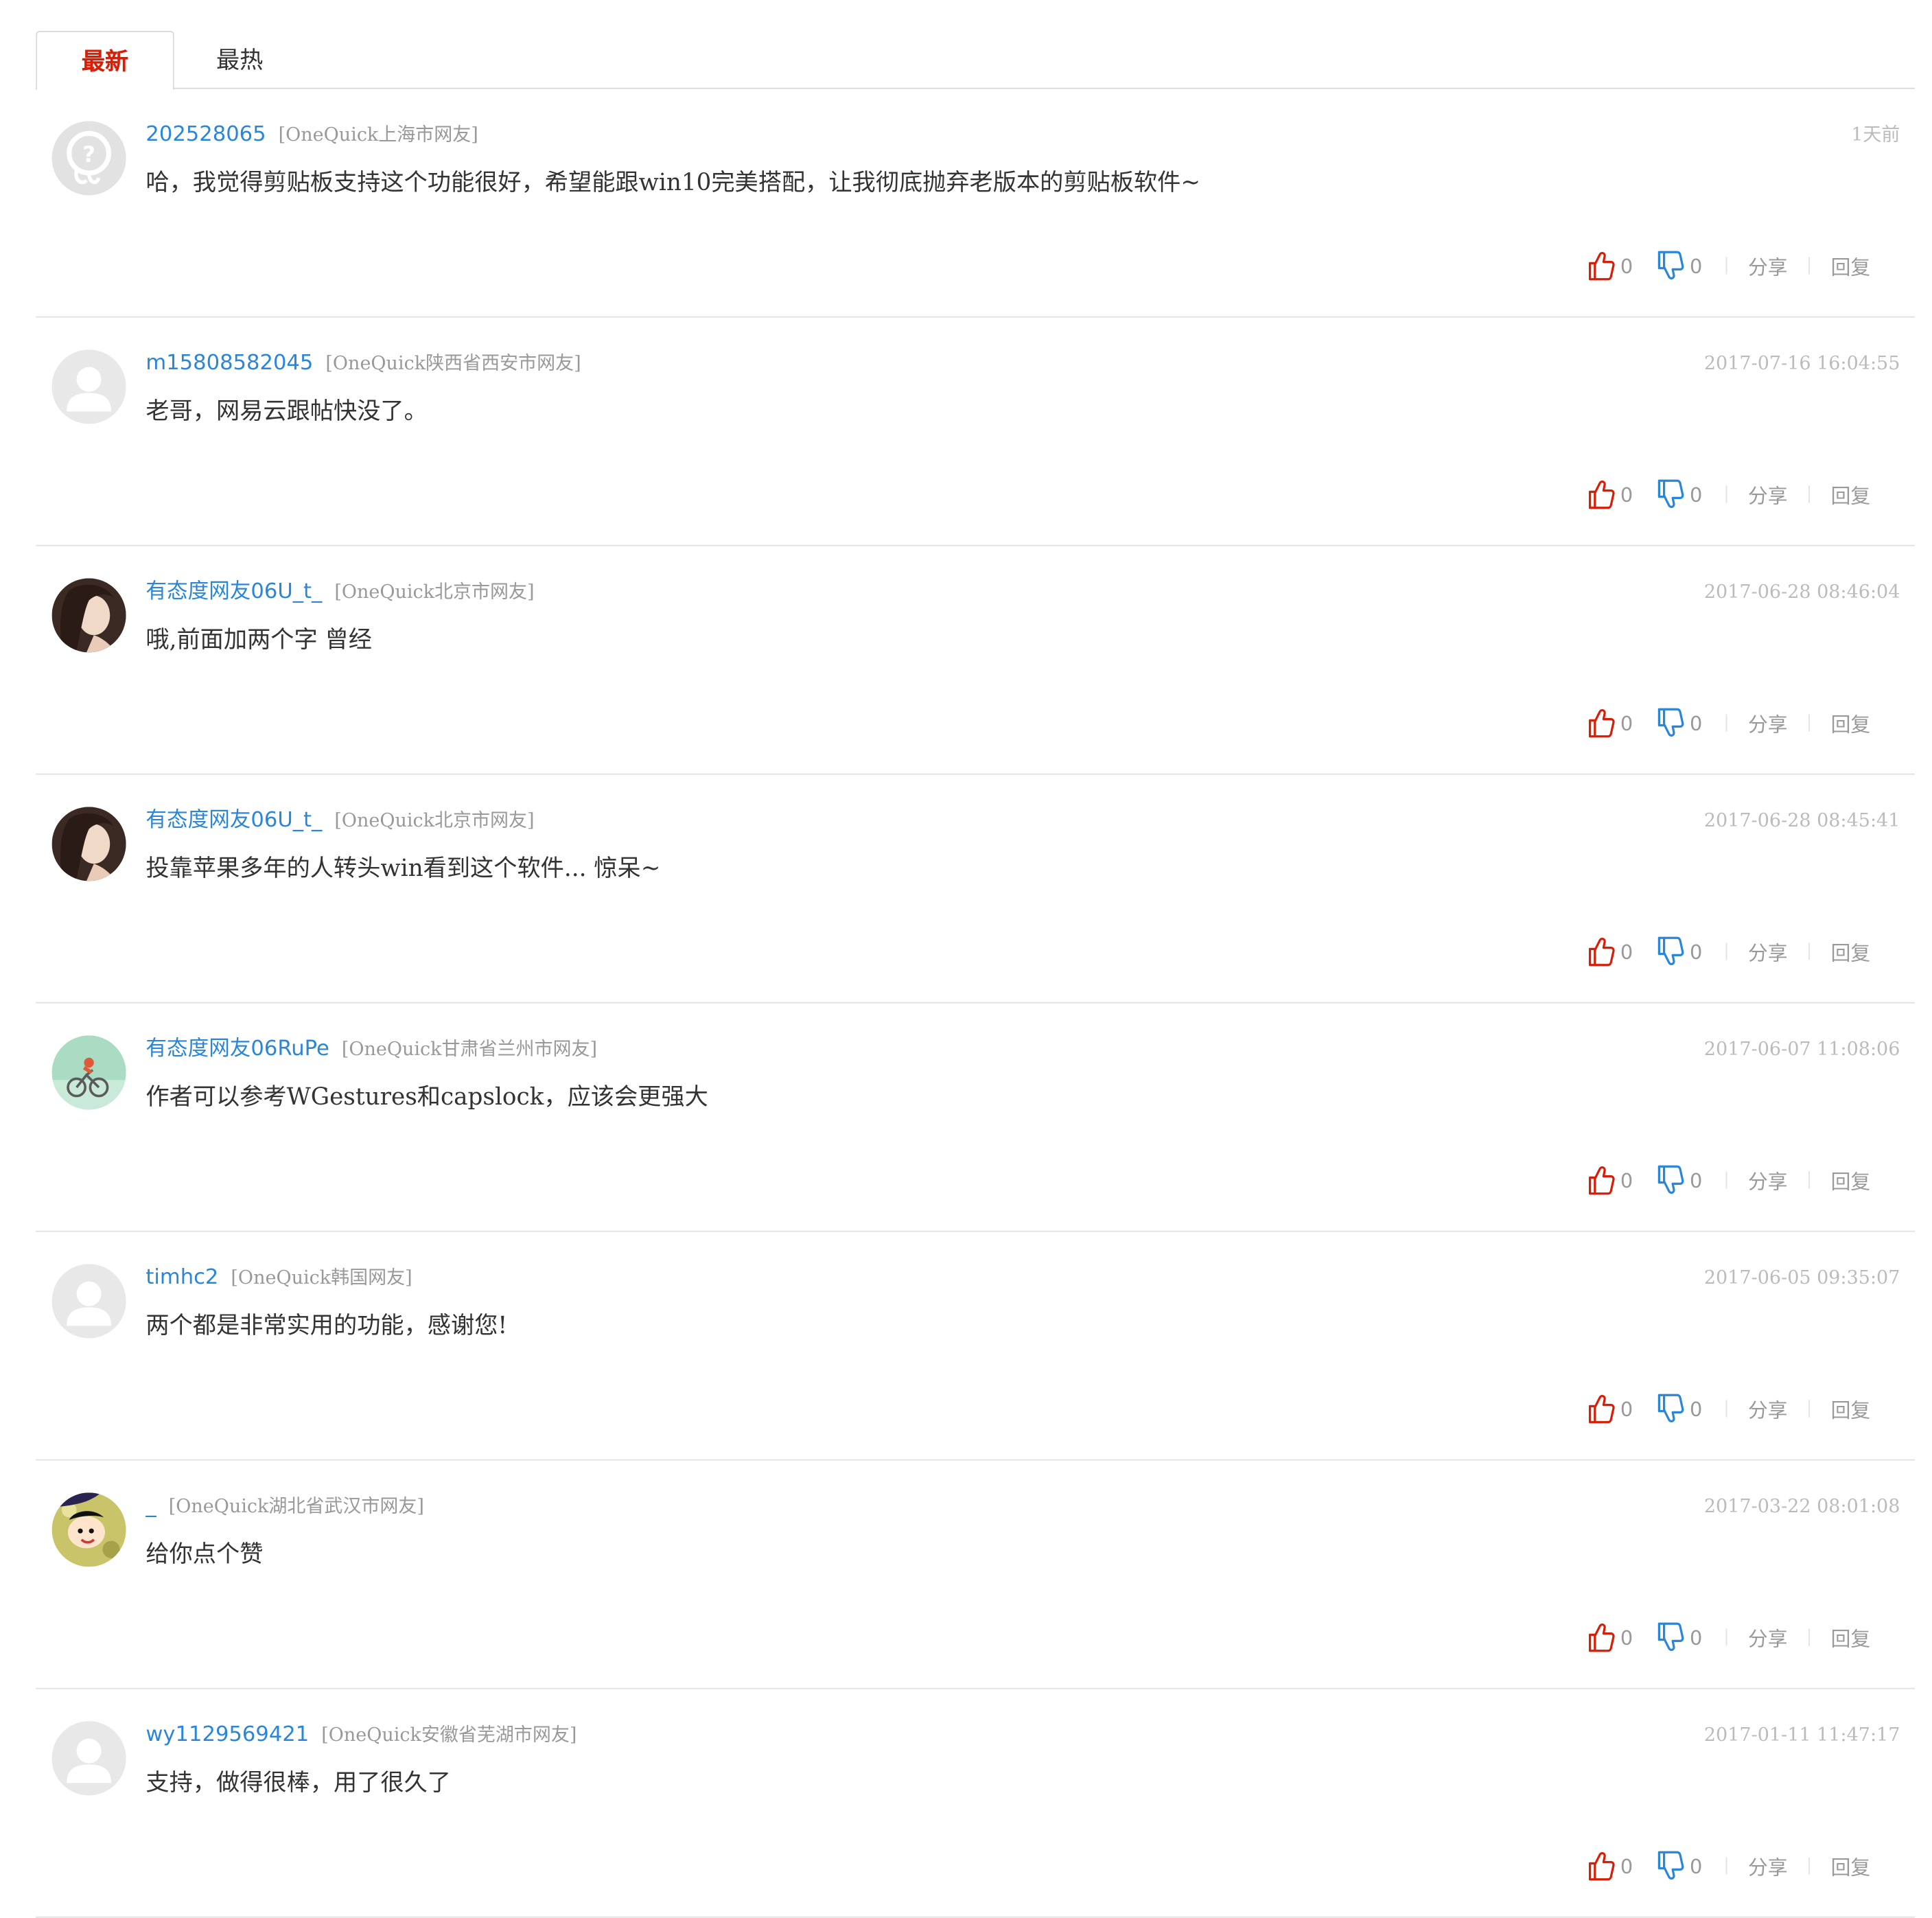 The height and width of the screenshot is (1918, 1932). Describe the element at coordinates (404, 869) in the screenshot. I see `comment-content: 投靠苹果多年的人转头win看到这个软件... 惊呆~` at that location.